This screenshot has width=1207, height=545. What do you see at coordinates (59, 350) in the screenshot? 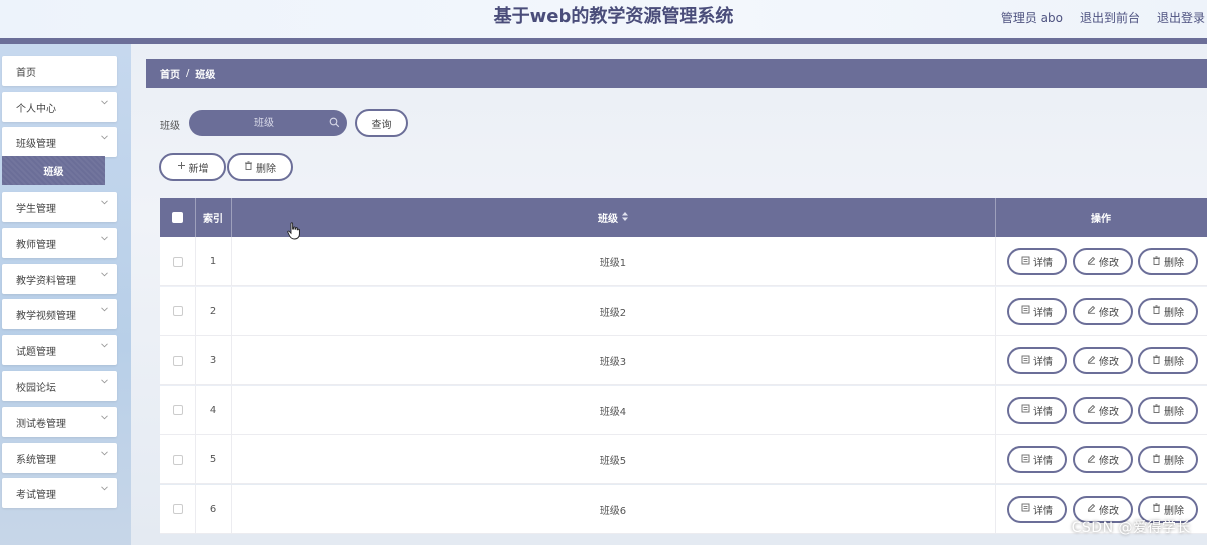
I see `sidebar-item-7: 试题管理` at bounding box center [59, 350].